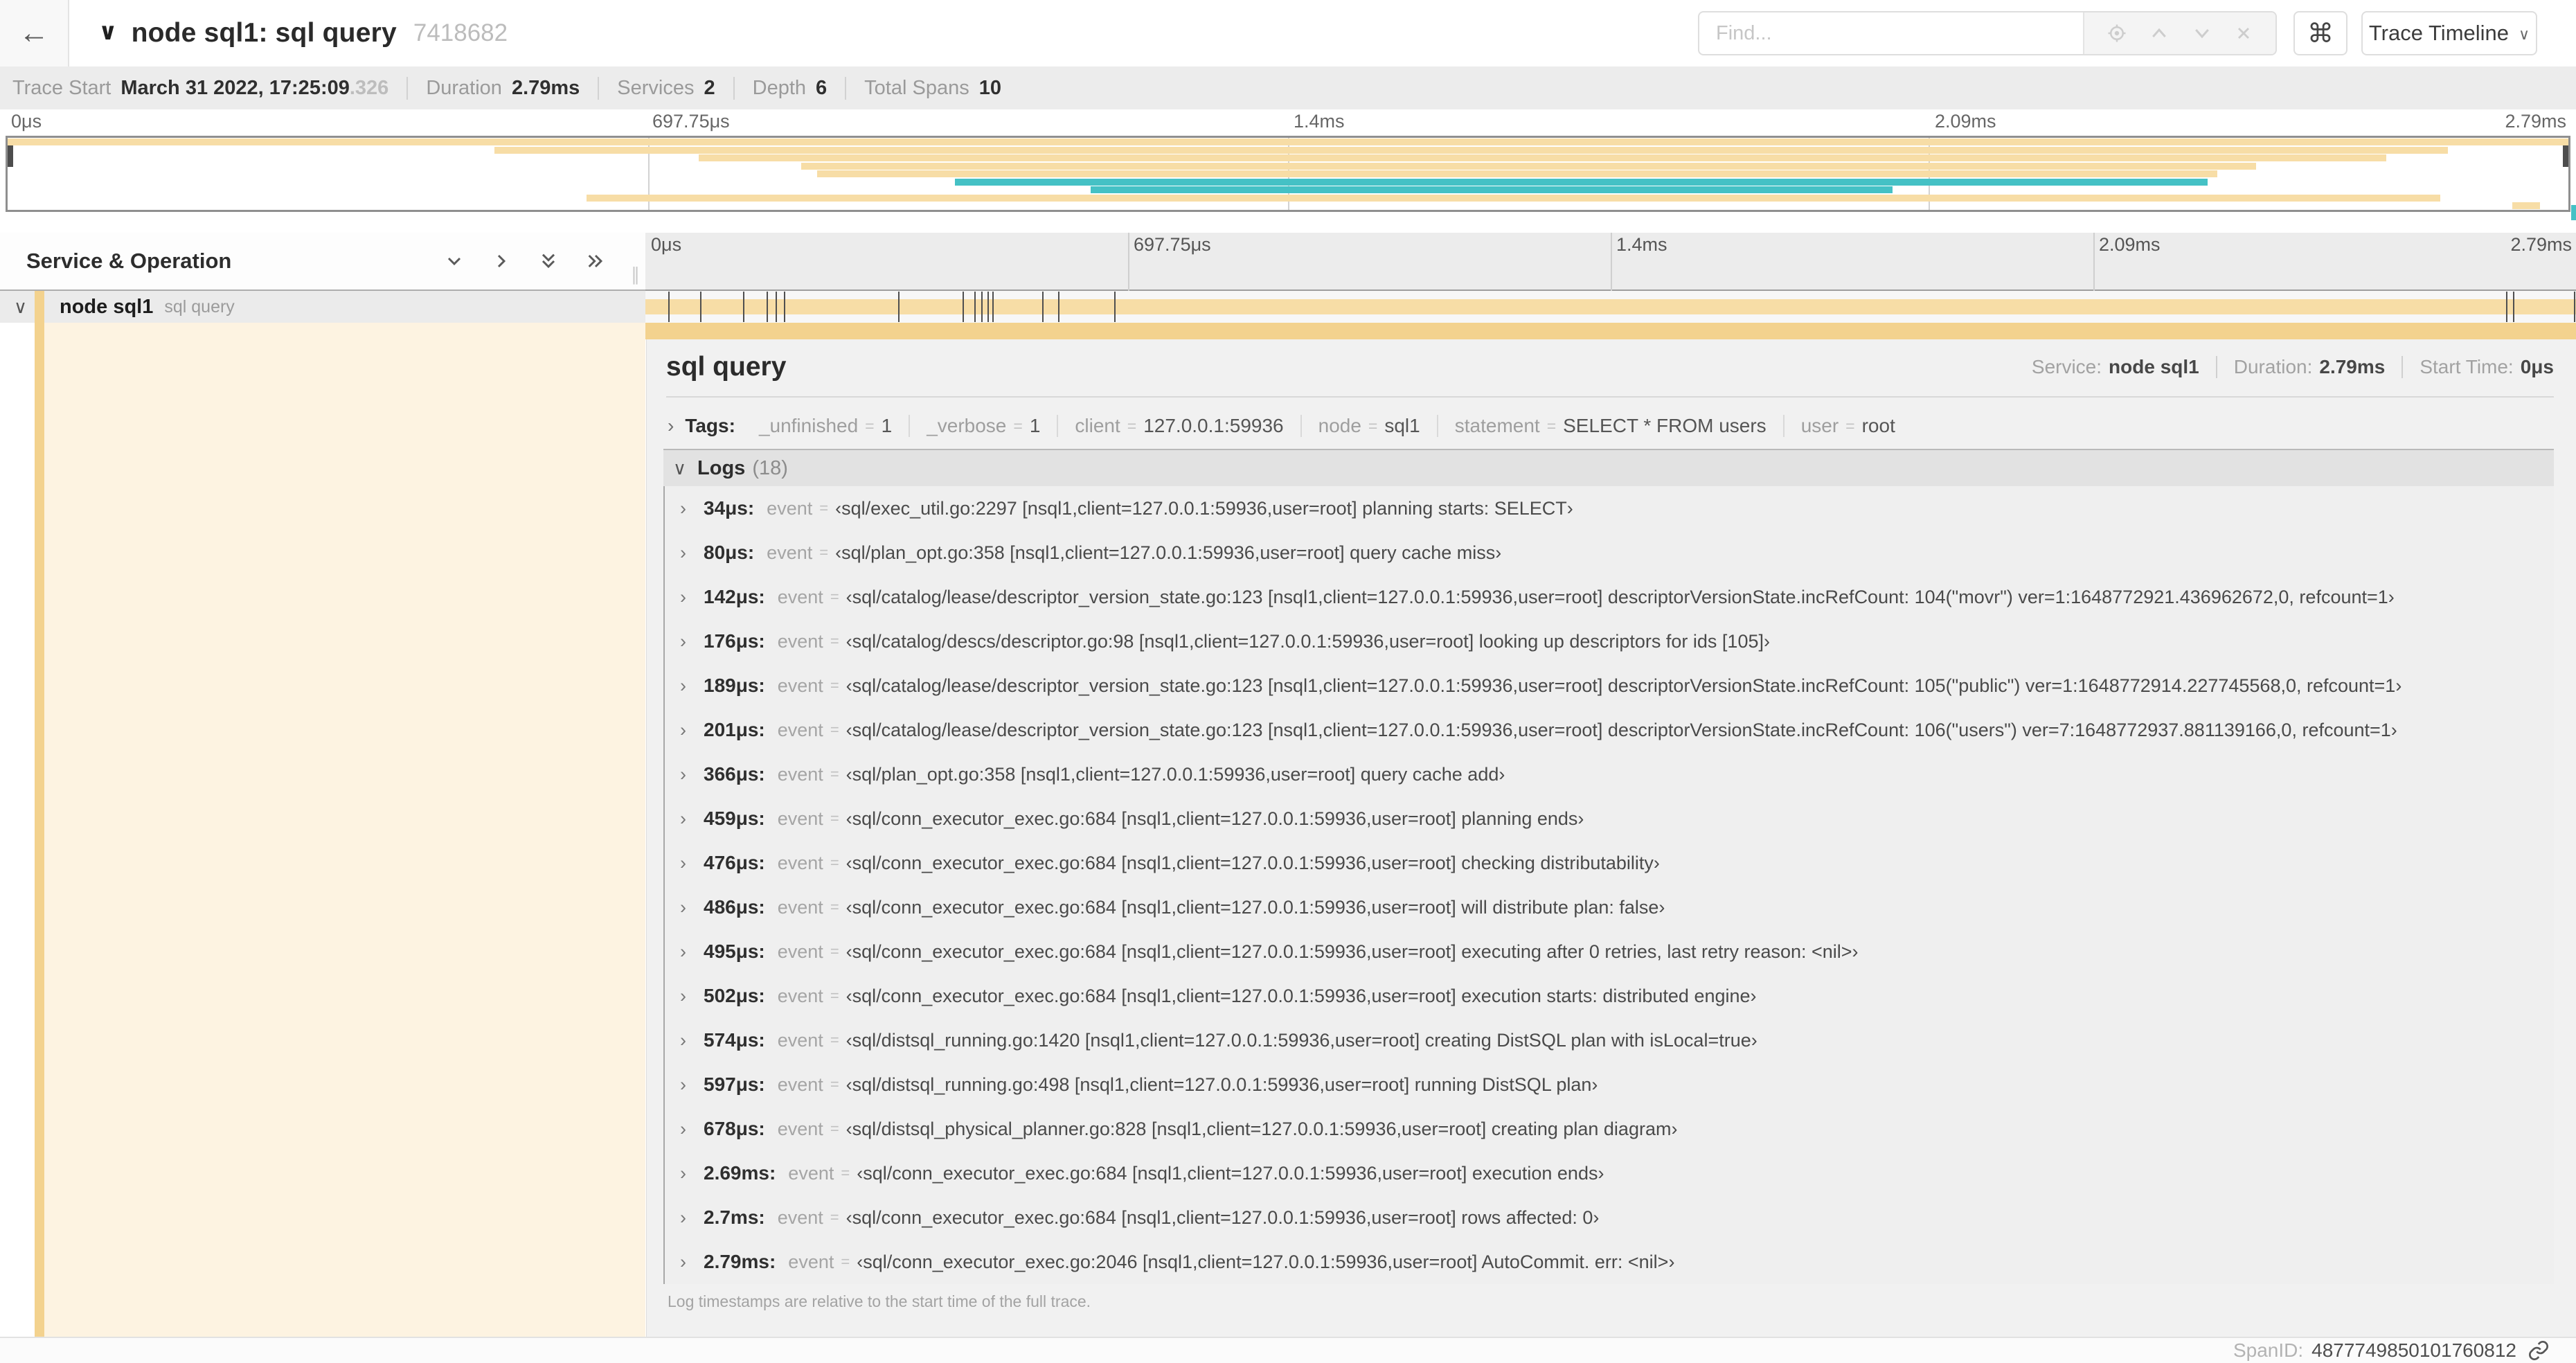 This screenshot has height=1363, width=2576. Describe the element at coordinates (1966, 121) in the screenshot. I see `ruler-tick-label: 2.09ms` at that location.